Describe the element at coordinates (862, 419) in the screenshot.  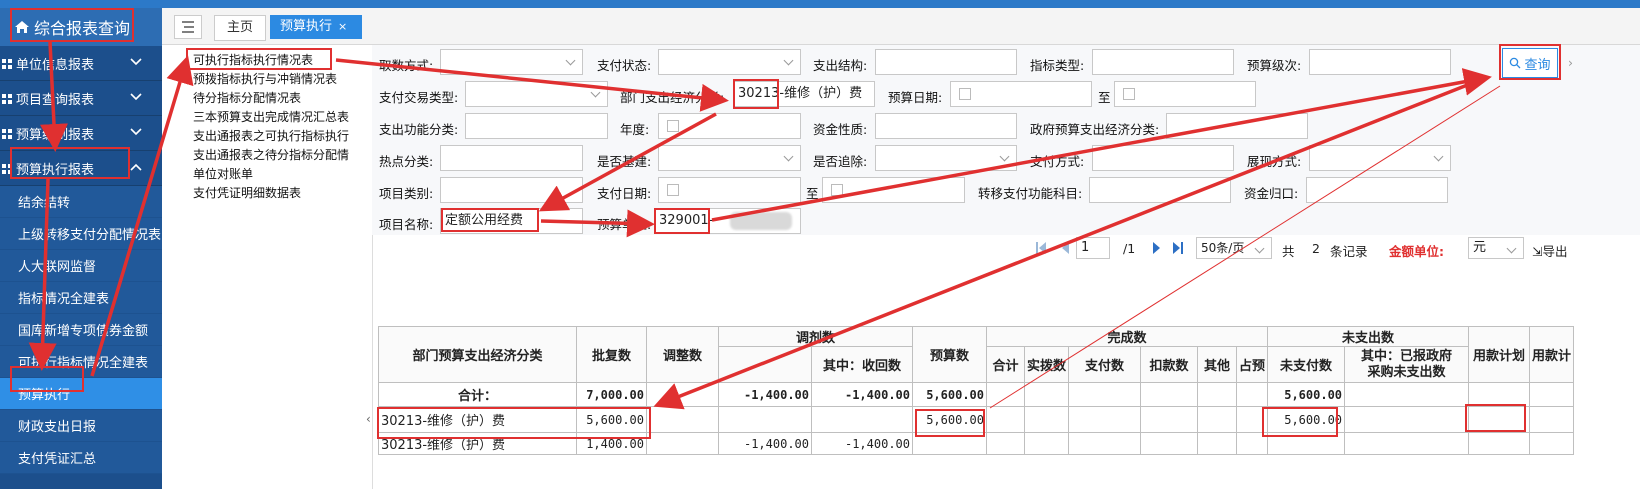
I see `cell-recover` at that location.